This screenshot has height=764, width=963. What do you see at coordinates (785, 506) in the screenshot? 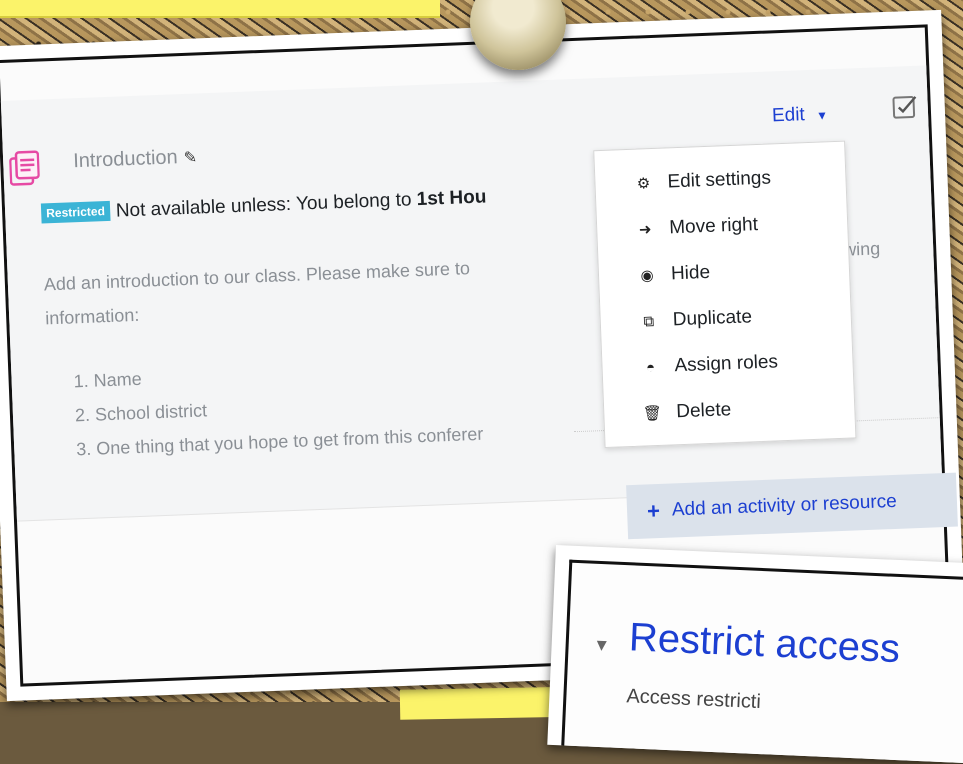
I see `add-activity-label: Add an activity or resource` at bounding box center [785, 506].